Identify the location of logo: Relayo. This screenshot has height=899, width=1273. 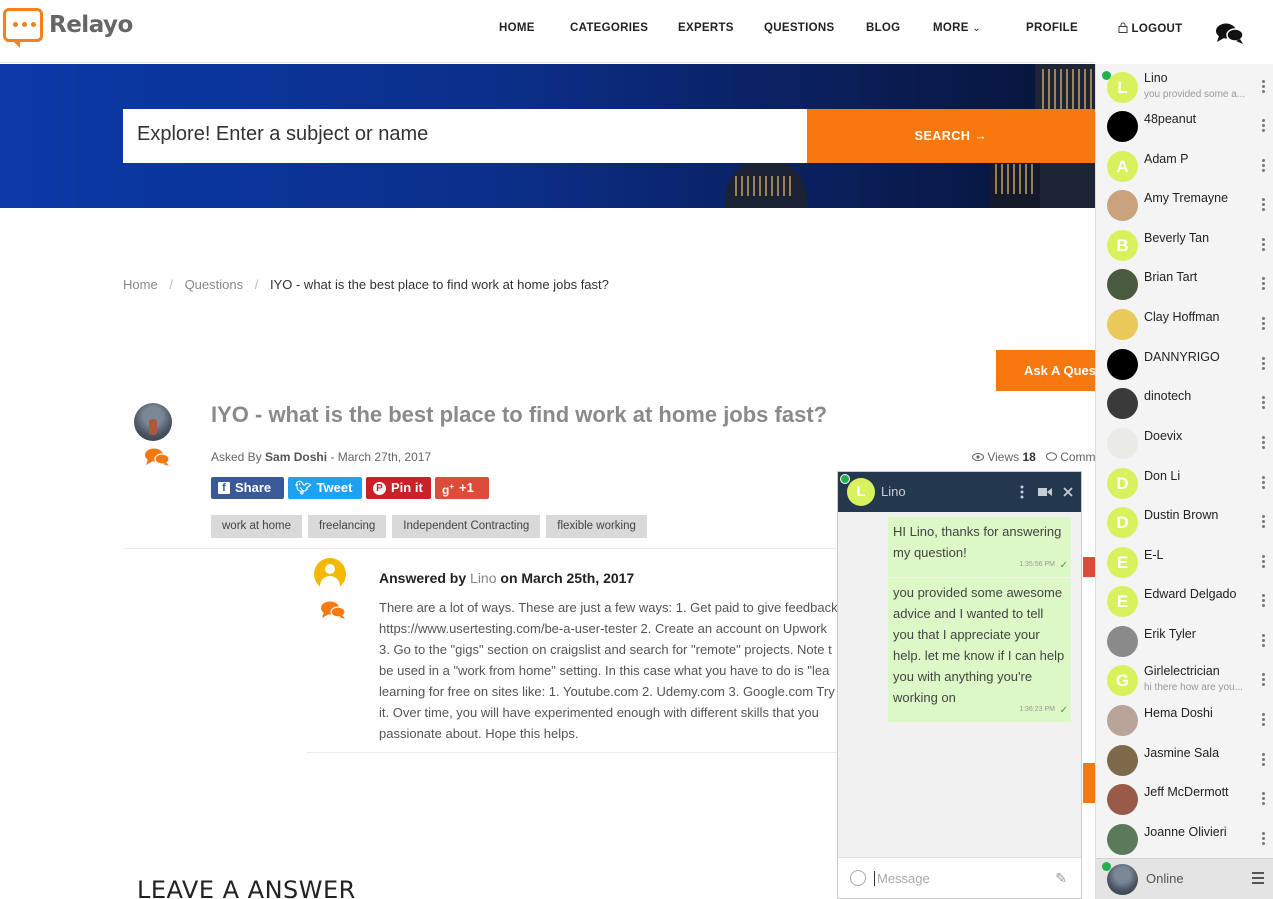
(68, 28).